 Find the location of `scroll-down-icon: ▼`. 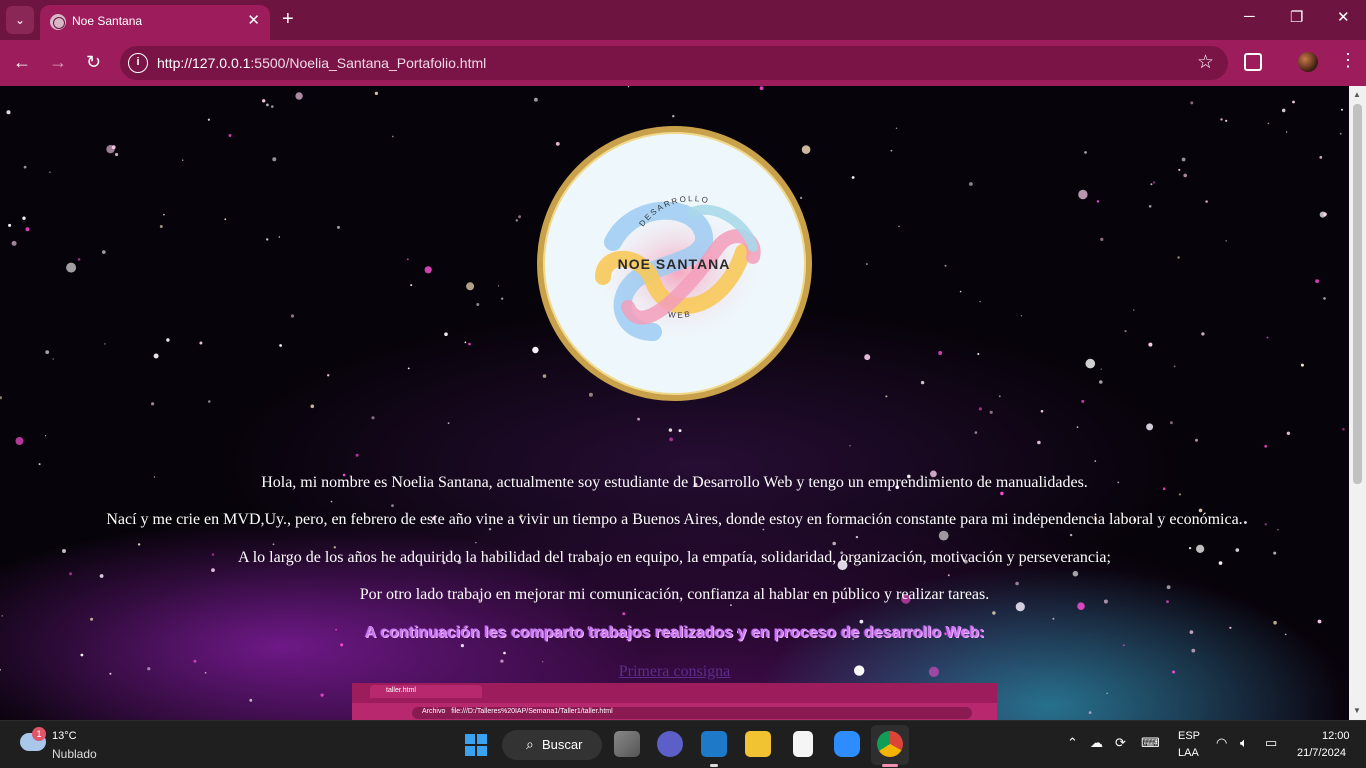

scroll-down-icon: ▼ is located at coordinates (1357, 710).